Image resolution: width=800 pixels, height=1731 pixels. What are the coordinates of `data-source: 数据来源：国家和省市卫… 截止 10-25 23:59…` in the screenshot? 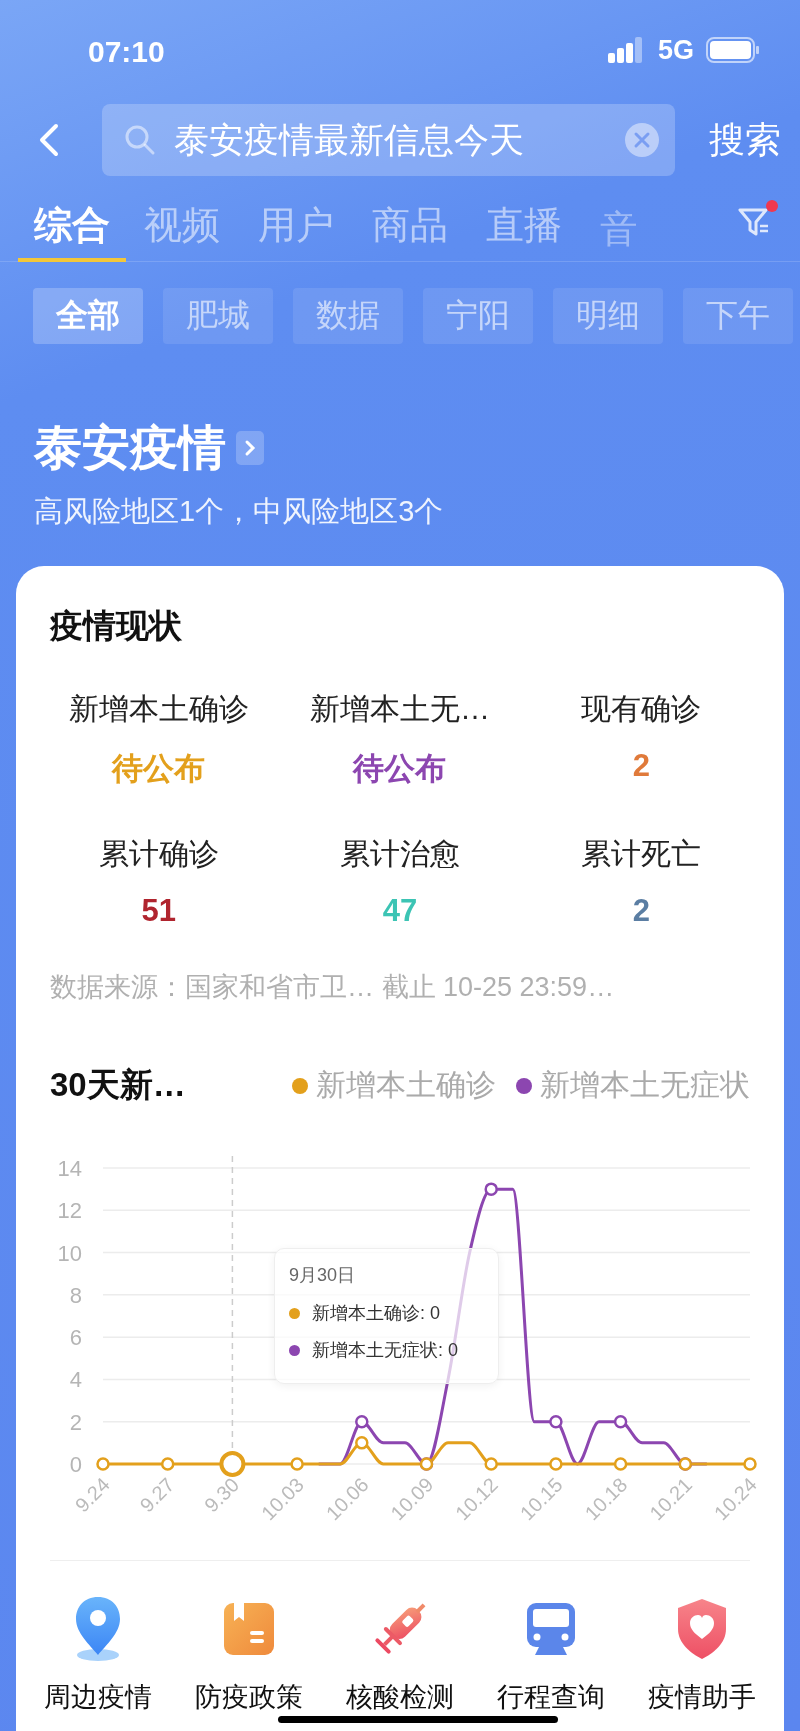 It's located at (333, 987).